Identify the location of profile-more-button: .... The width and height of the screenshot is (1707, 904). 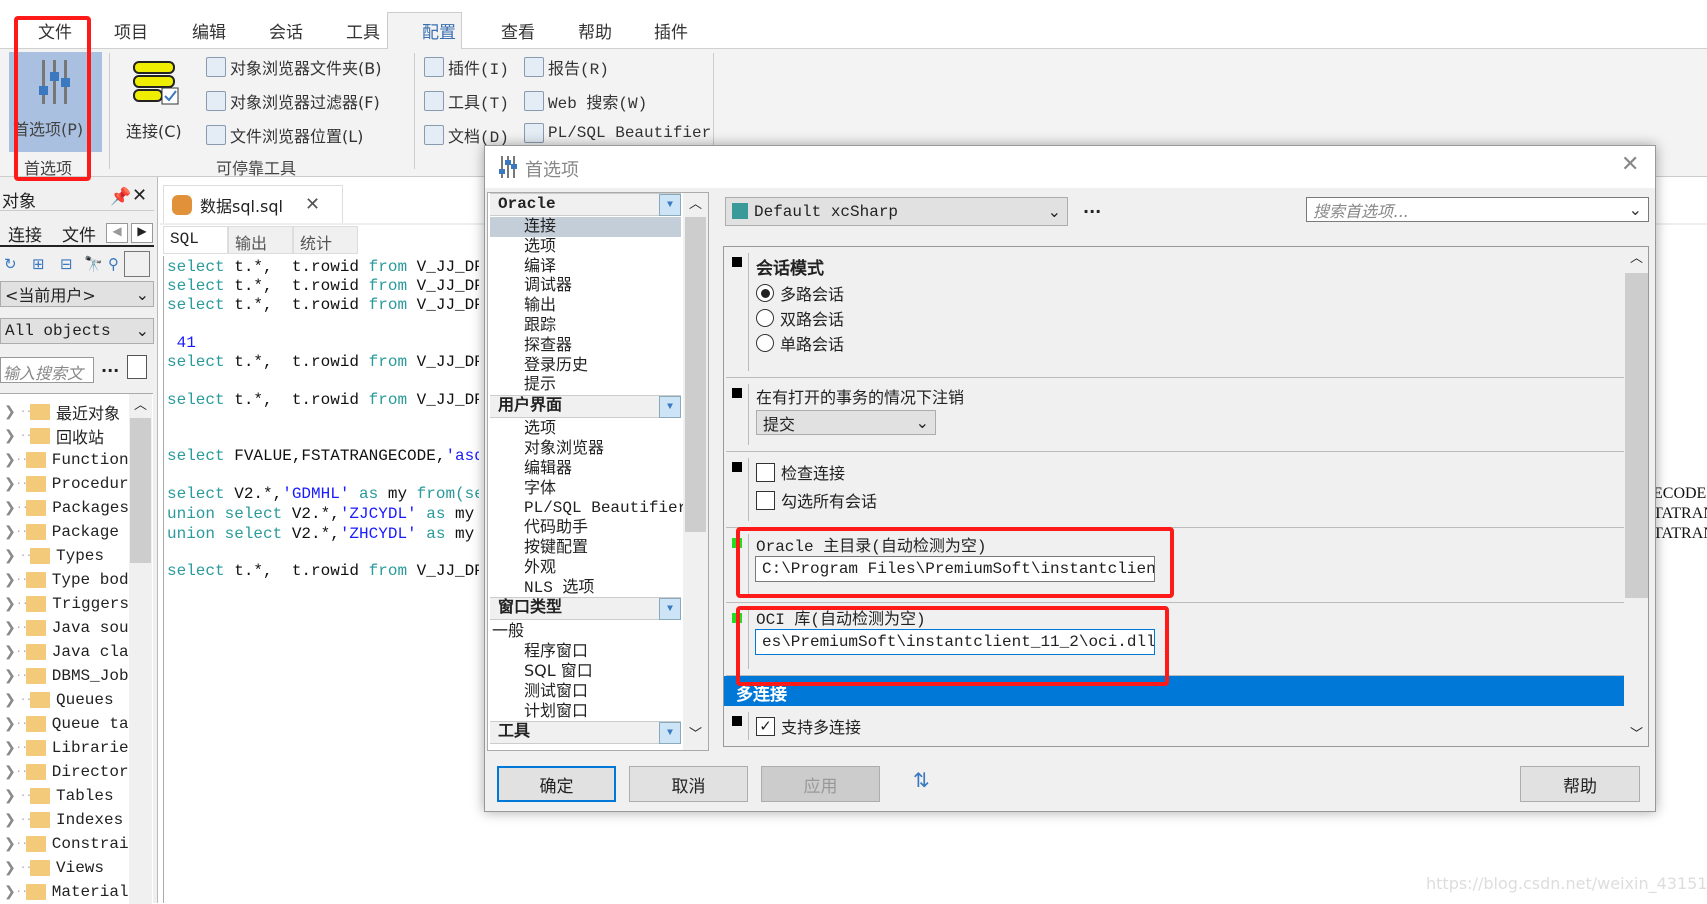
(1092, 207).